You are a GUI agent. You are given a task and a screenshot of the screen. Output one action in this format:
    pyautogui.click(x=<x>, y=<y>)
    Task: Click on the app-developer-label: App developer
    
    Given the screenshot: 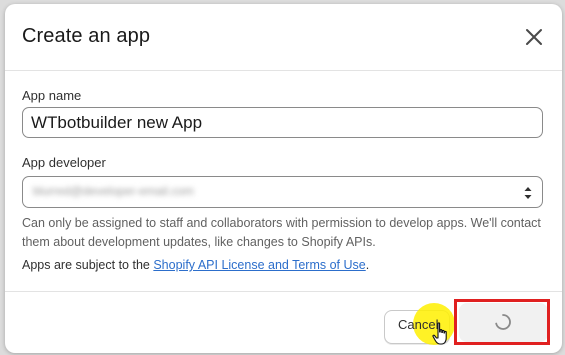 What is the action you would take?
    pyautogui.click(x=64, y=162)
    